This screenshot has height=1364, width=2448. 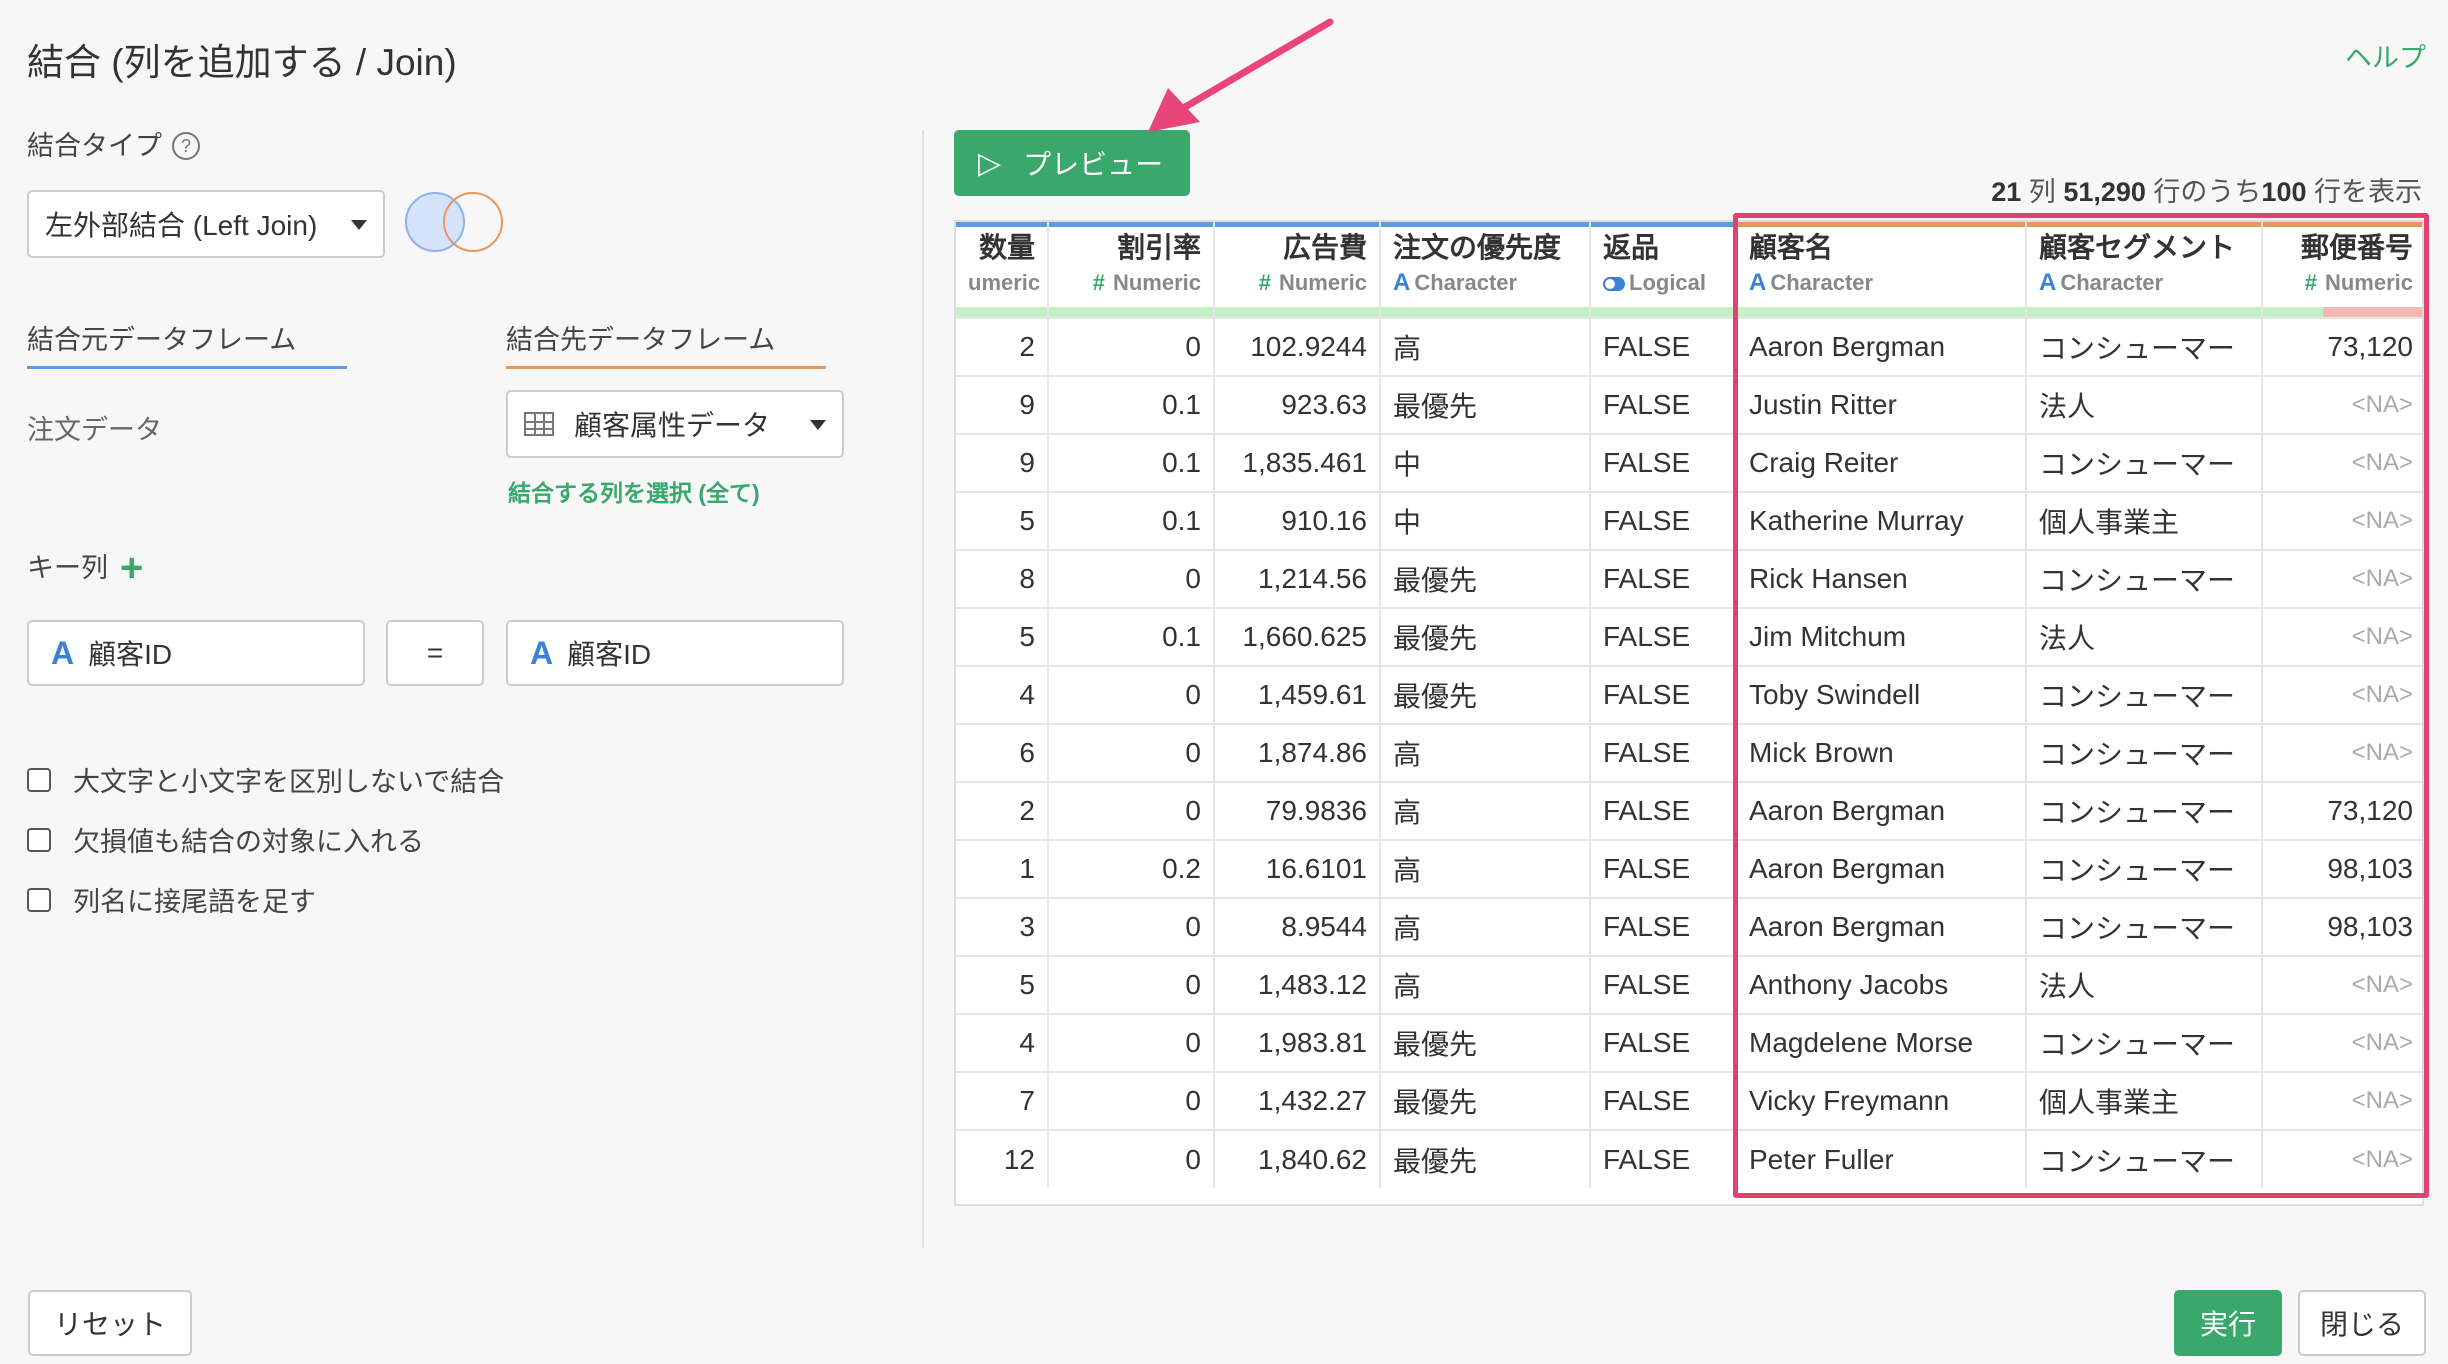 What do you see at coordinates (1002, 1042) in the screenshot?
I see `table-cell: 4` at bounding box center [1002, 1042].